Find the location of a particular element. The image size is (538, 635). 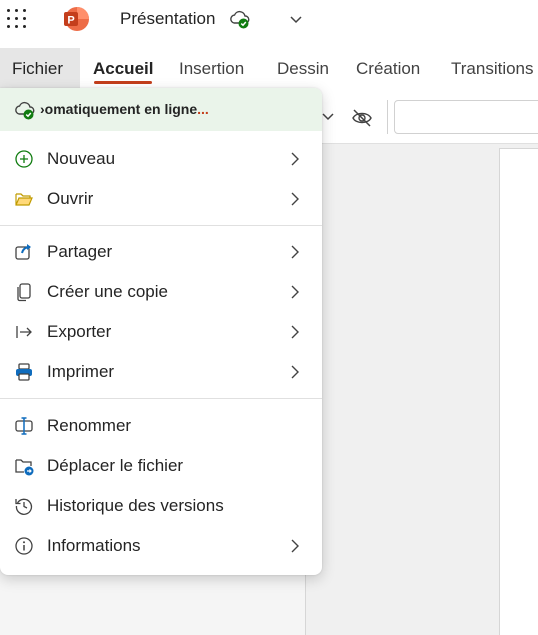

font-combobox is located at coordinates (466, 117).